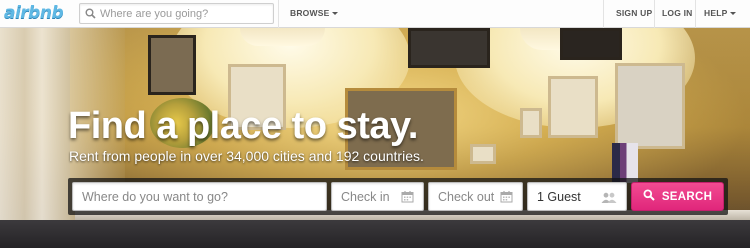  I want to click on hero-title: Find a place to stay., so click(243, 126).